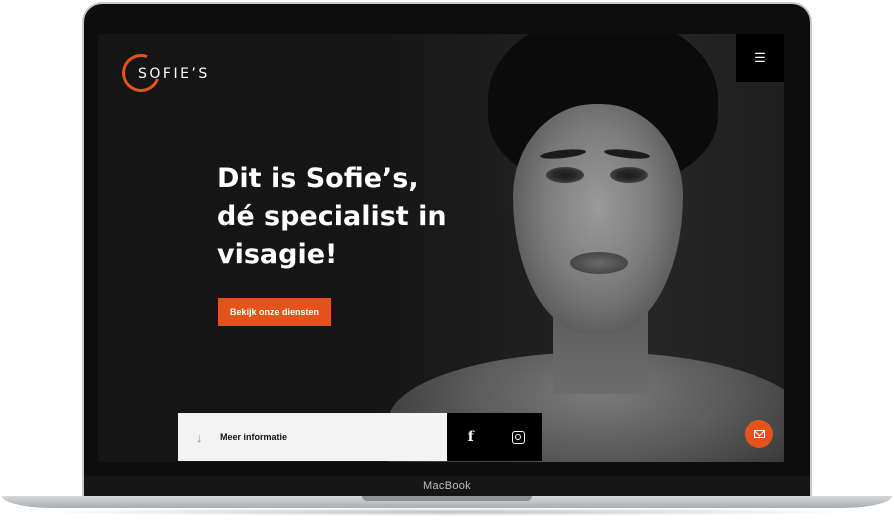  What do you see at coordinates (274, 312) in the screenshot?
I see `services-button: Bekijk onze diensten` at bounding box center [274, 312].